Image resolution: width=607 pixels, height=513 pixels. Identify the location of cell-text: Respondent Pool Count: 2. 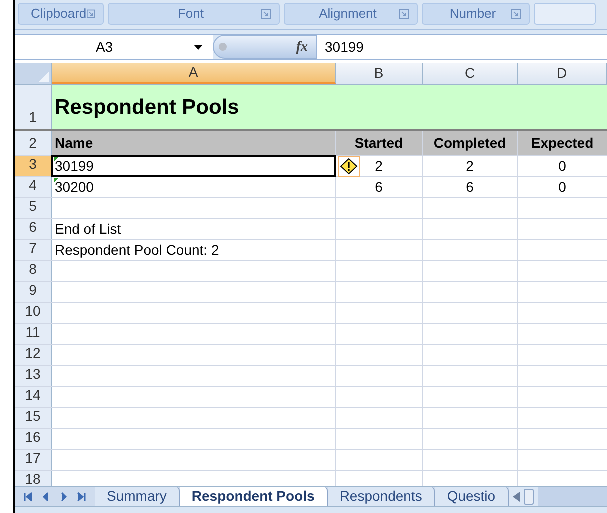
(137, 250).